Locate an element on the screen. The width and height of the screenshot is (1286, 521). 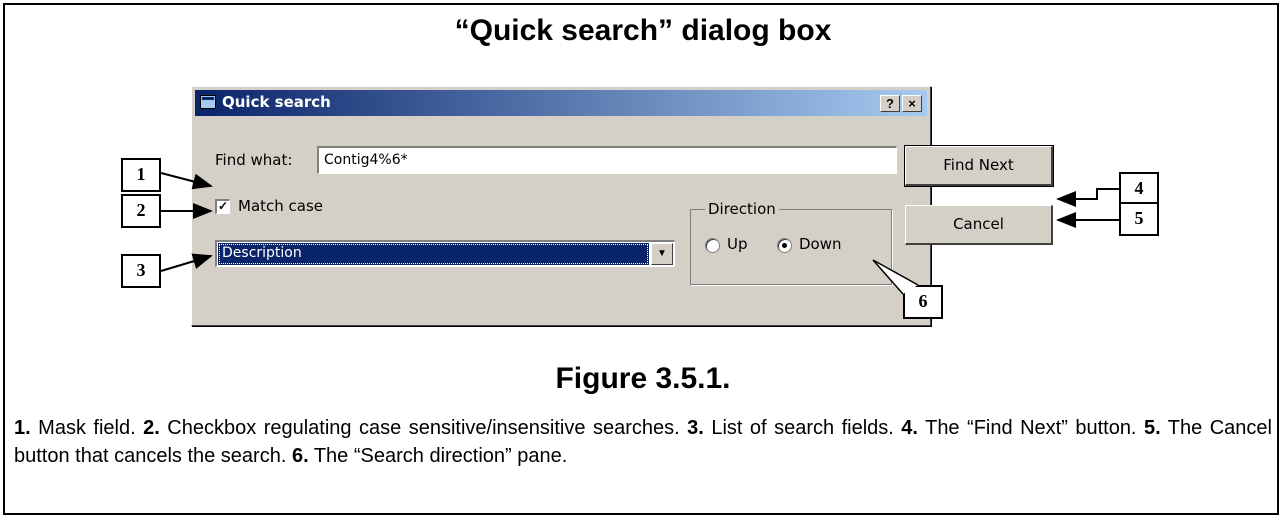
caption-num: 6. is located at coordinates (300, 456).